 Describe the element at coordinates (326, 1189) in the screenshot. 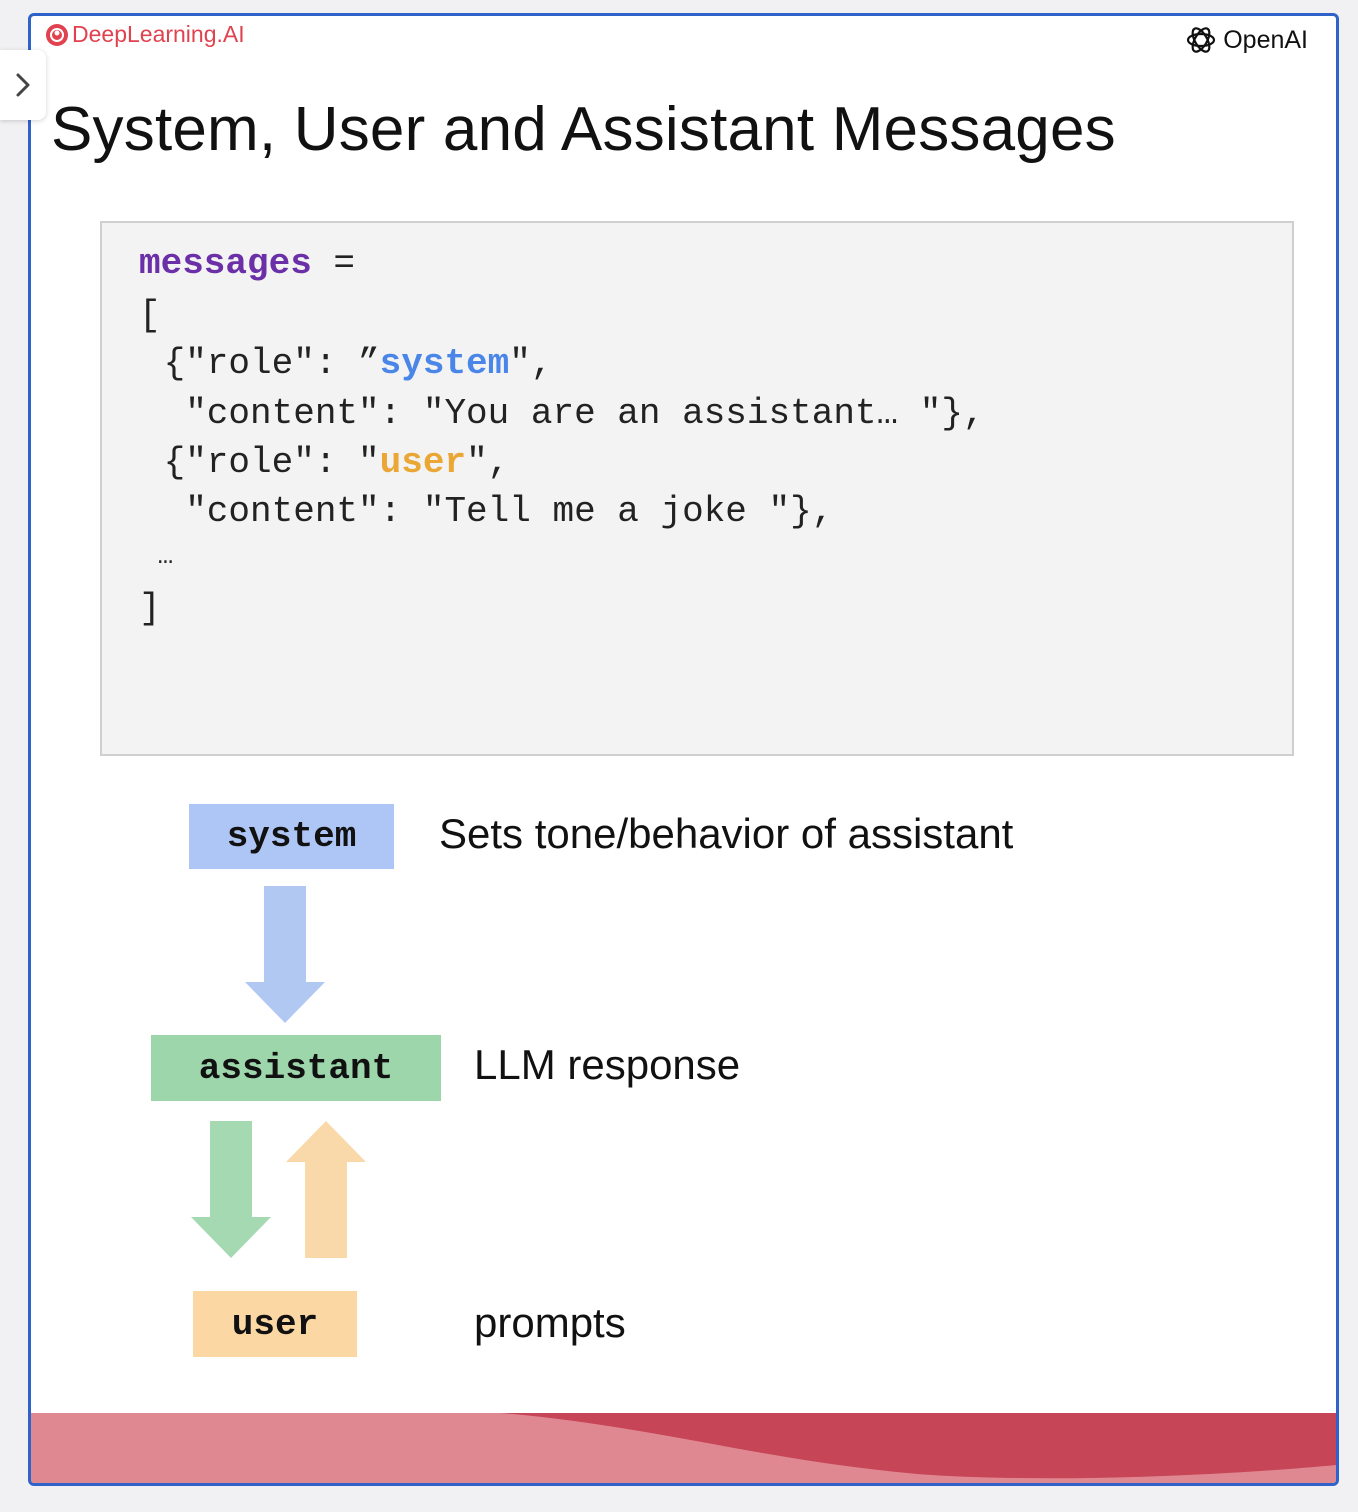

I see `arrow-up-user-to-assistant` at that location.